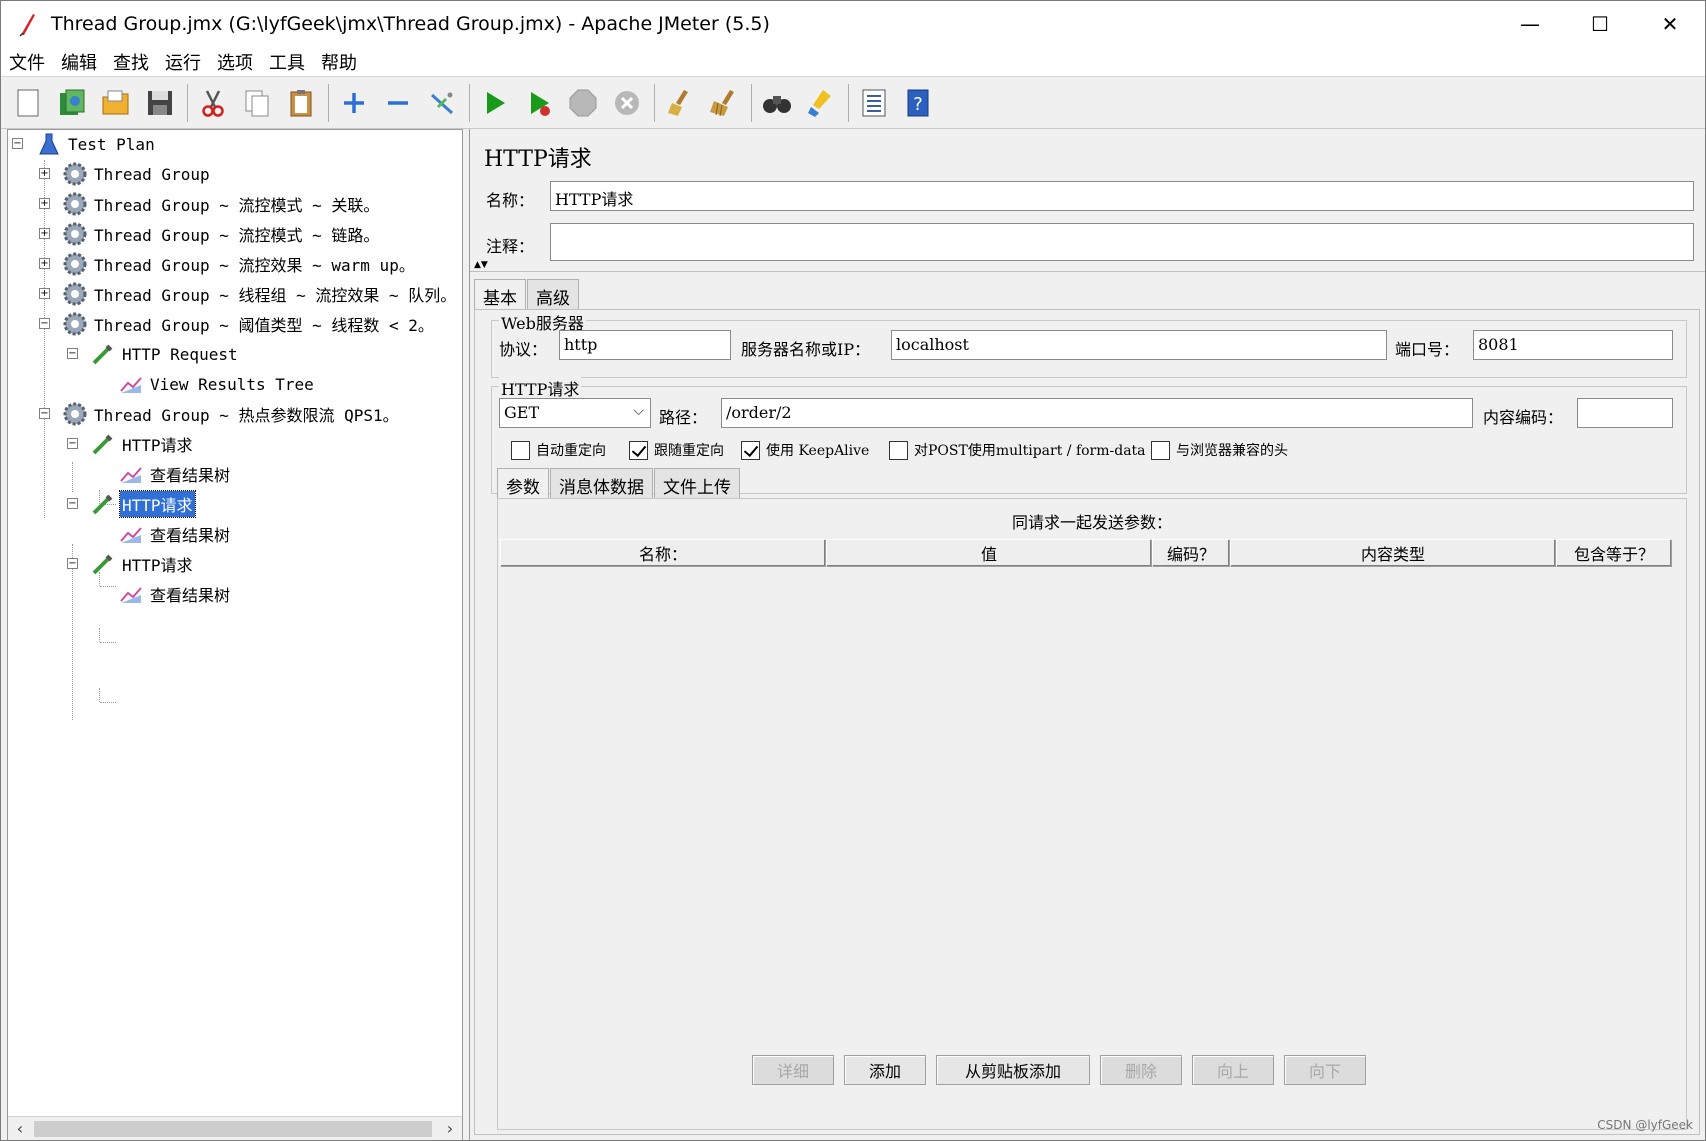  I want to click on tree-node-thread-group: Thread Group ~ 线程组 ~ 流控效果 ~ 队列。, so click(260, 294).